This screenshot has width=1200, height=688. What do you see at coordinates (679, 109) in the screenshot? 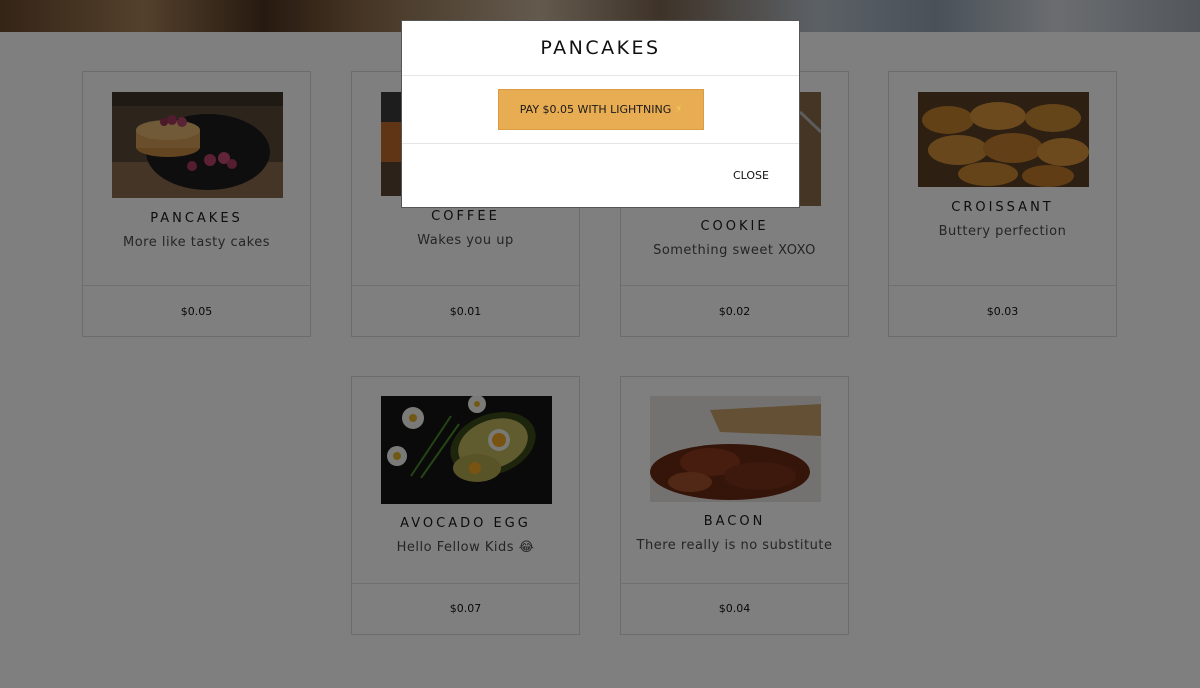
I see `lightning-icon: ⚡` at bounding box center [679, 109].